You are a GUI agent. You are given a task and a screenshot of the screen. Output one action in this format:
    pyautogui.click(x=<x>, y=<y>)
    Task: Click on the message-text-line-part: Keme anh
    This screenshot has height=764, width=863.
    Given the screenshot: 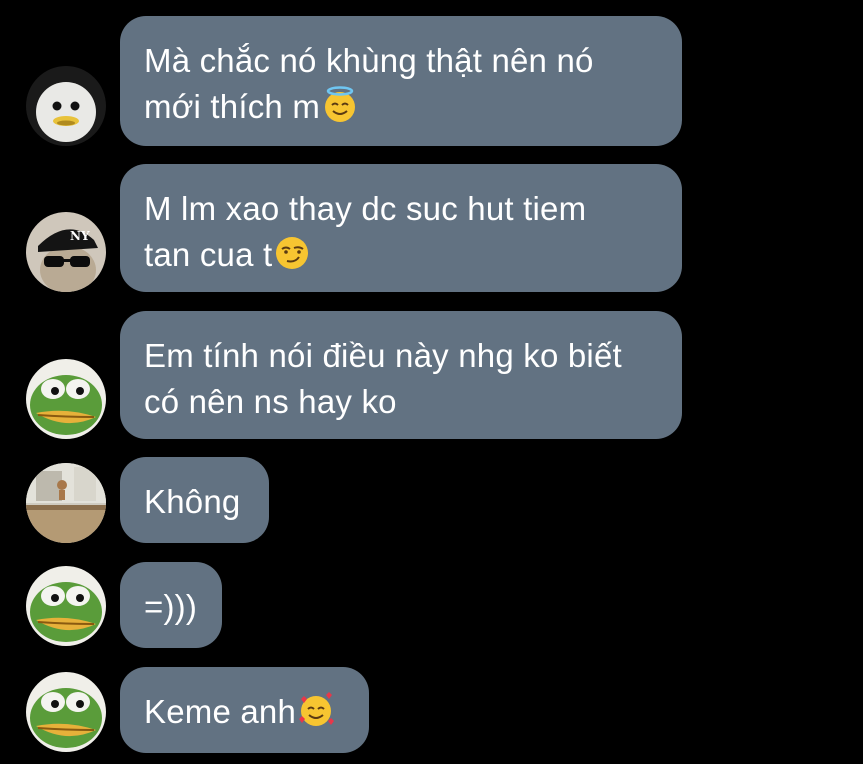 What is the action you would take?
    pyautogui.click(x=220, y=711)
    